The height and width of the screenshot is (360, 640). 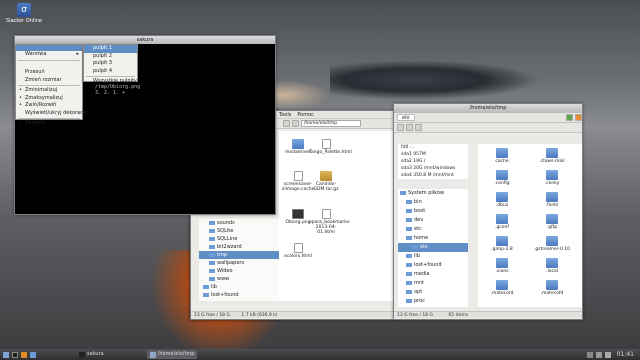 What do you see at coordinates (433, 193) in the screenshot?
I see `tree-item: System plików` at bounding box center [433, 193].